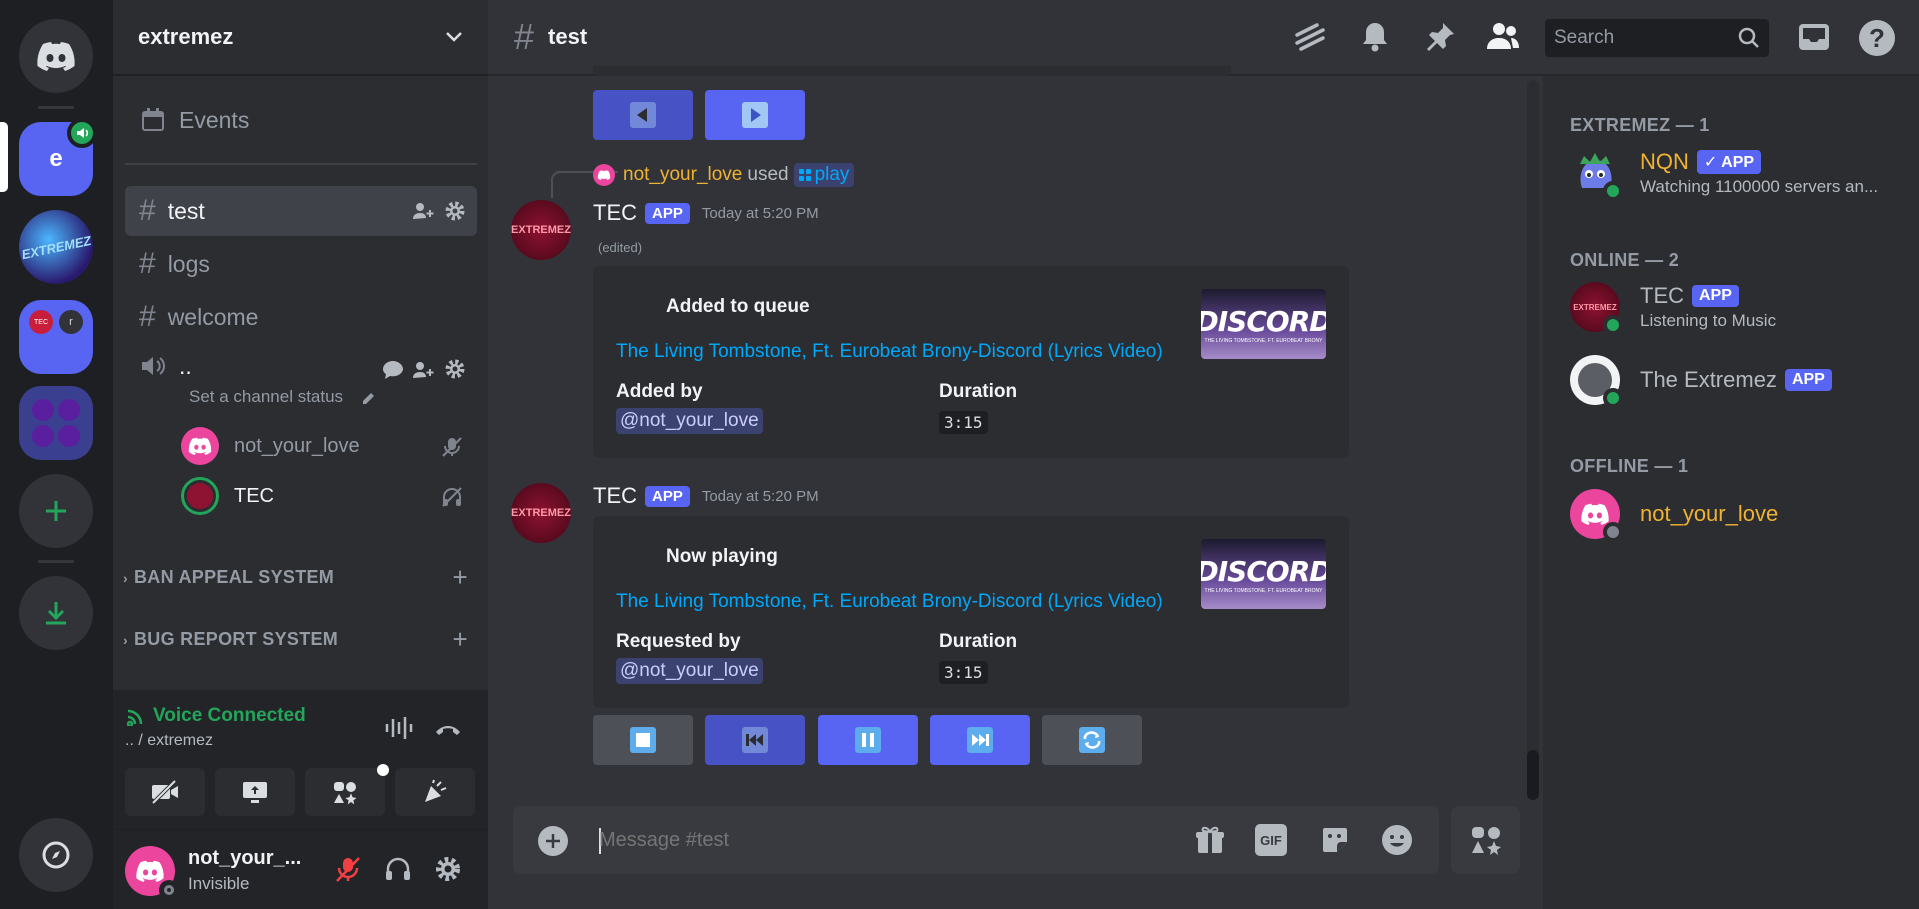 The image size is (1919, 909). I want to click on message-composer: GIF, so click(976, 840).